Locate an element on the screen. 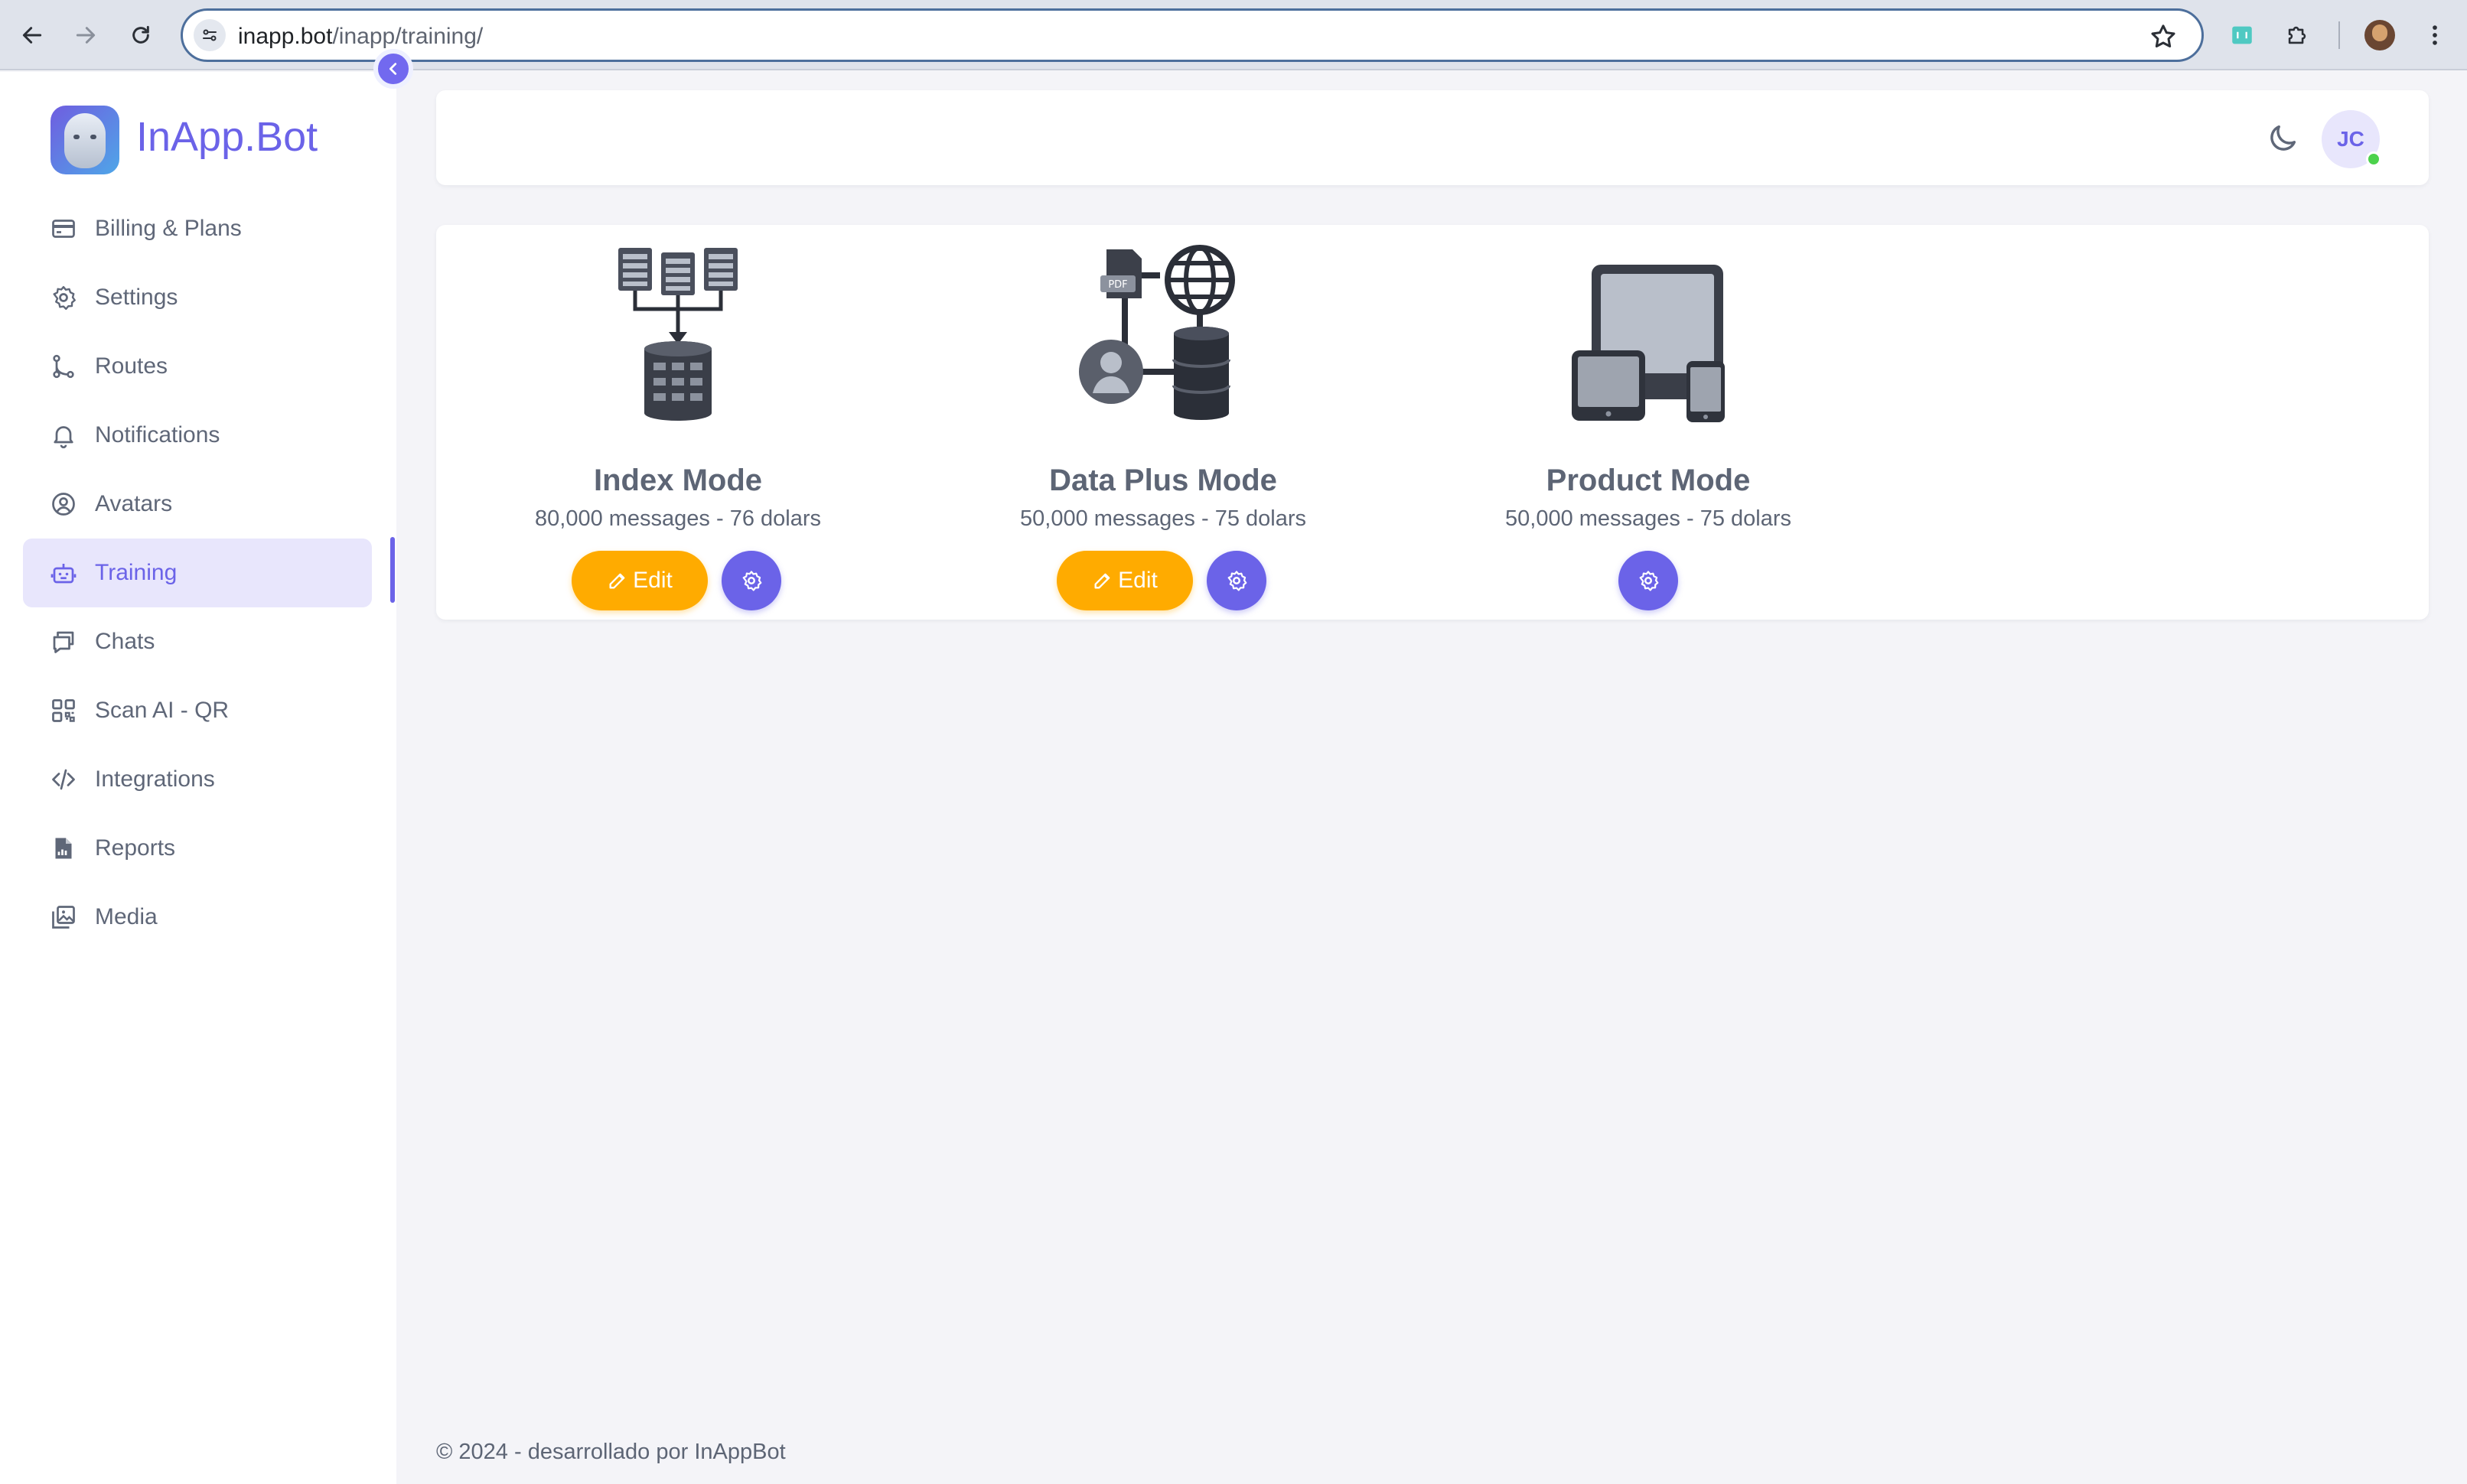  sidebar-item-label: Billing & Plans is located at coordinates (168, 228).